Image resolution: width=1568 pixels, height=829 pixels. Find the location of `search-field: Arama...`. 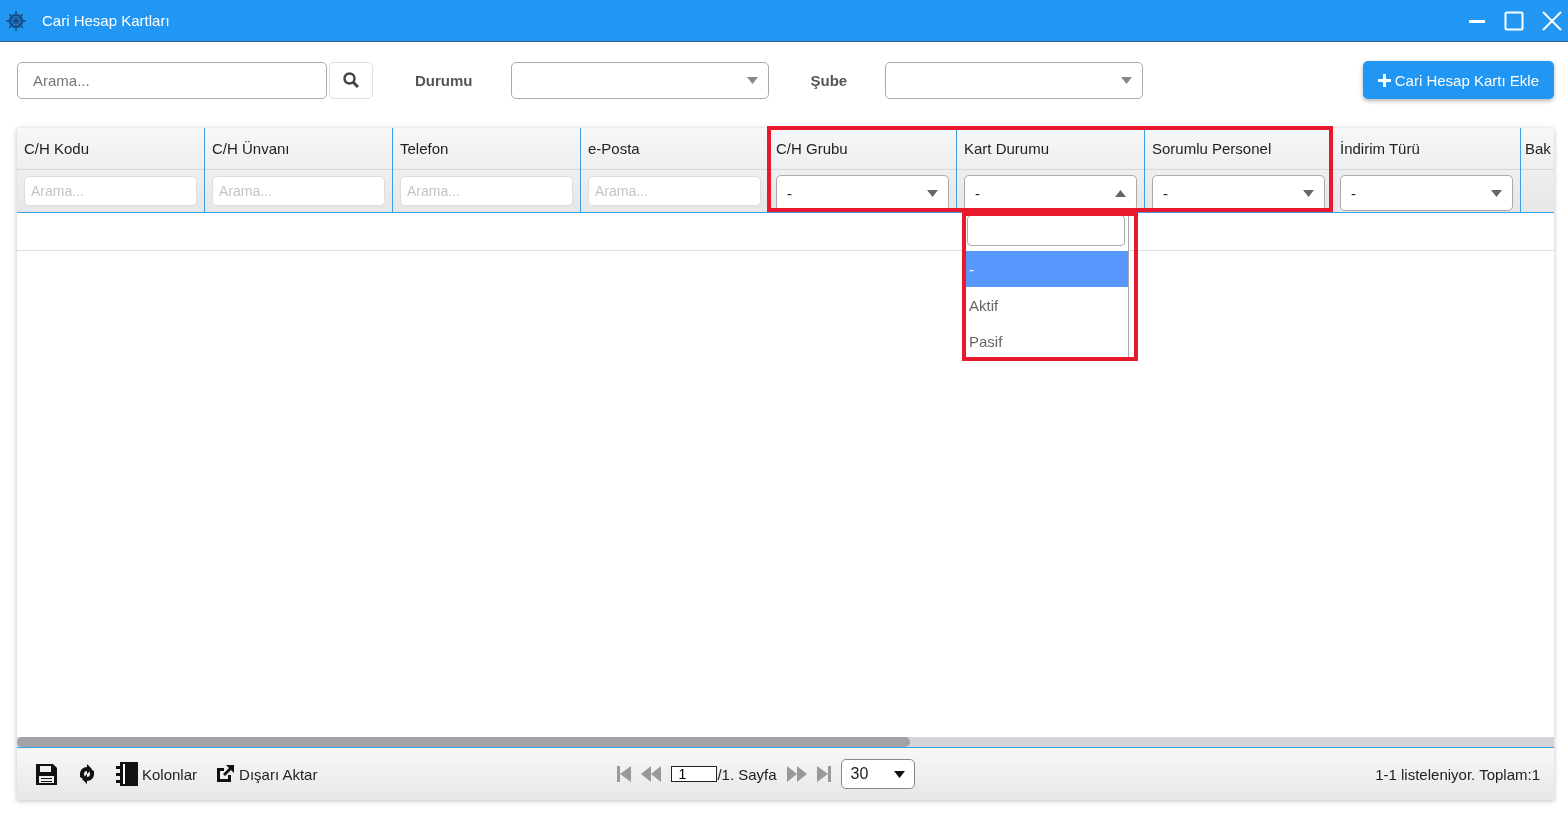

search-field: Arama... is located at coordinates (172, 80).